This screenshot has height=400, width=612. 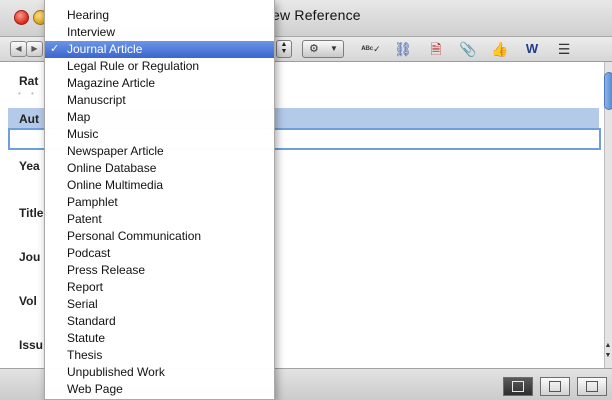 What do you see at coordinates (30, 257) in the screenshot?
I see `journal-label: Jou` at bounding box center [30, 257].